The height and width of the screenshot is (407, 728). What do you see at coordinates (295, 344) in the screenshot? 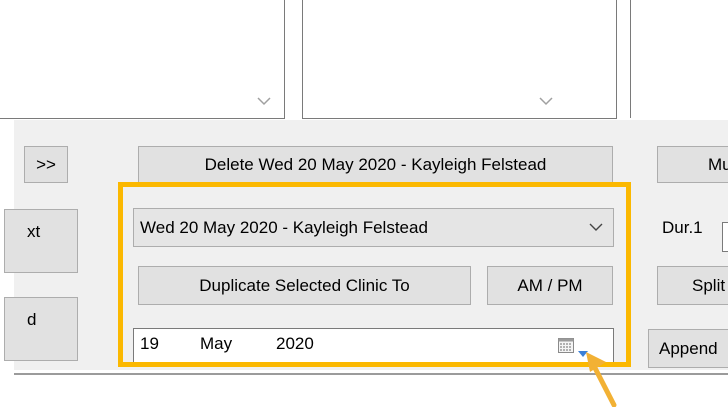
I see `date-year: 2020` at bounding box center [295, 344].